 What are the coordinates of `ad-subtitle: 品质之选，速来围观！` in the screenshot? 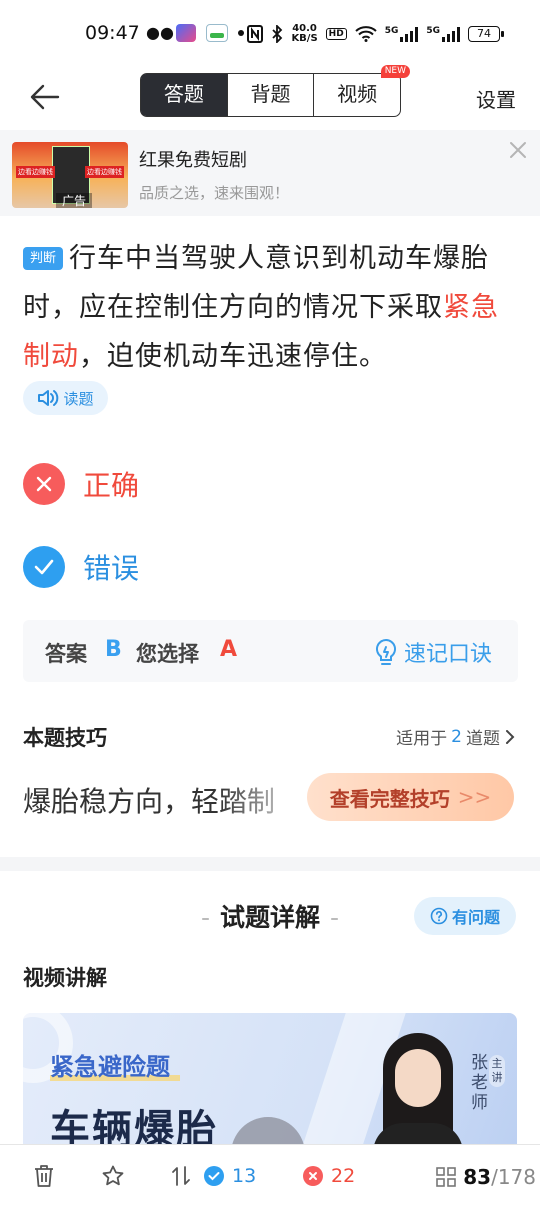 It's located at (214, 193).